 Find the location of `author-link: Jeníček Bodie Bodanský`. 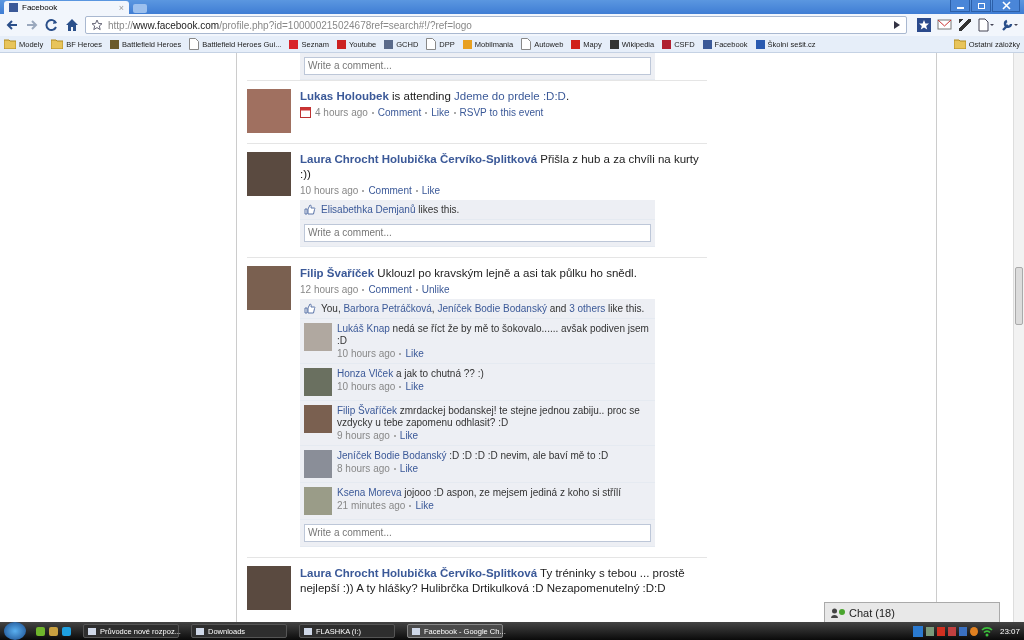

author-link: Jeníček Bodie Bodanský is located at coordinates (392, 455).